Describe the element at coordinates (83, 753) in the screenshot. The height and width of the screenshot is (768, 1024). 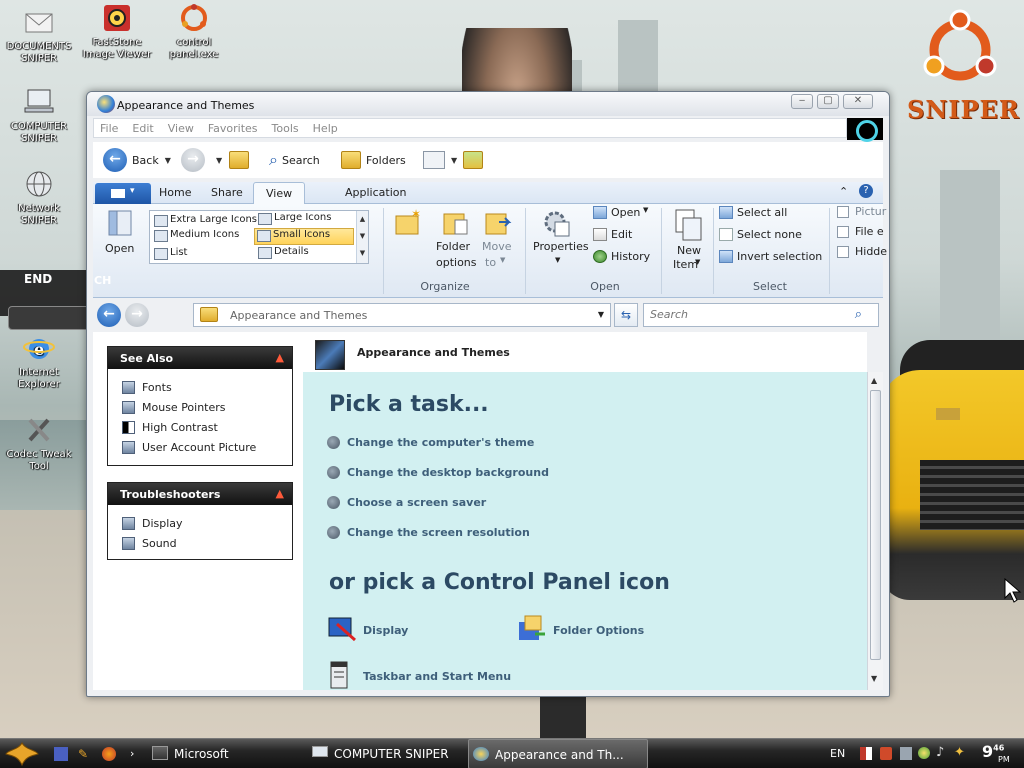
I see `quicklaunch-pen-icon: ✎` at that location.